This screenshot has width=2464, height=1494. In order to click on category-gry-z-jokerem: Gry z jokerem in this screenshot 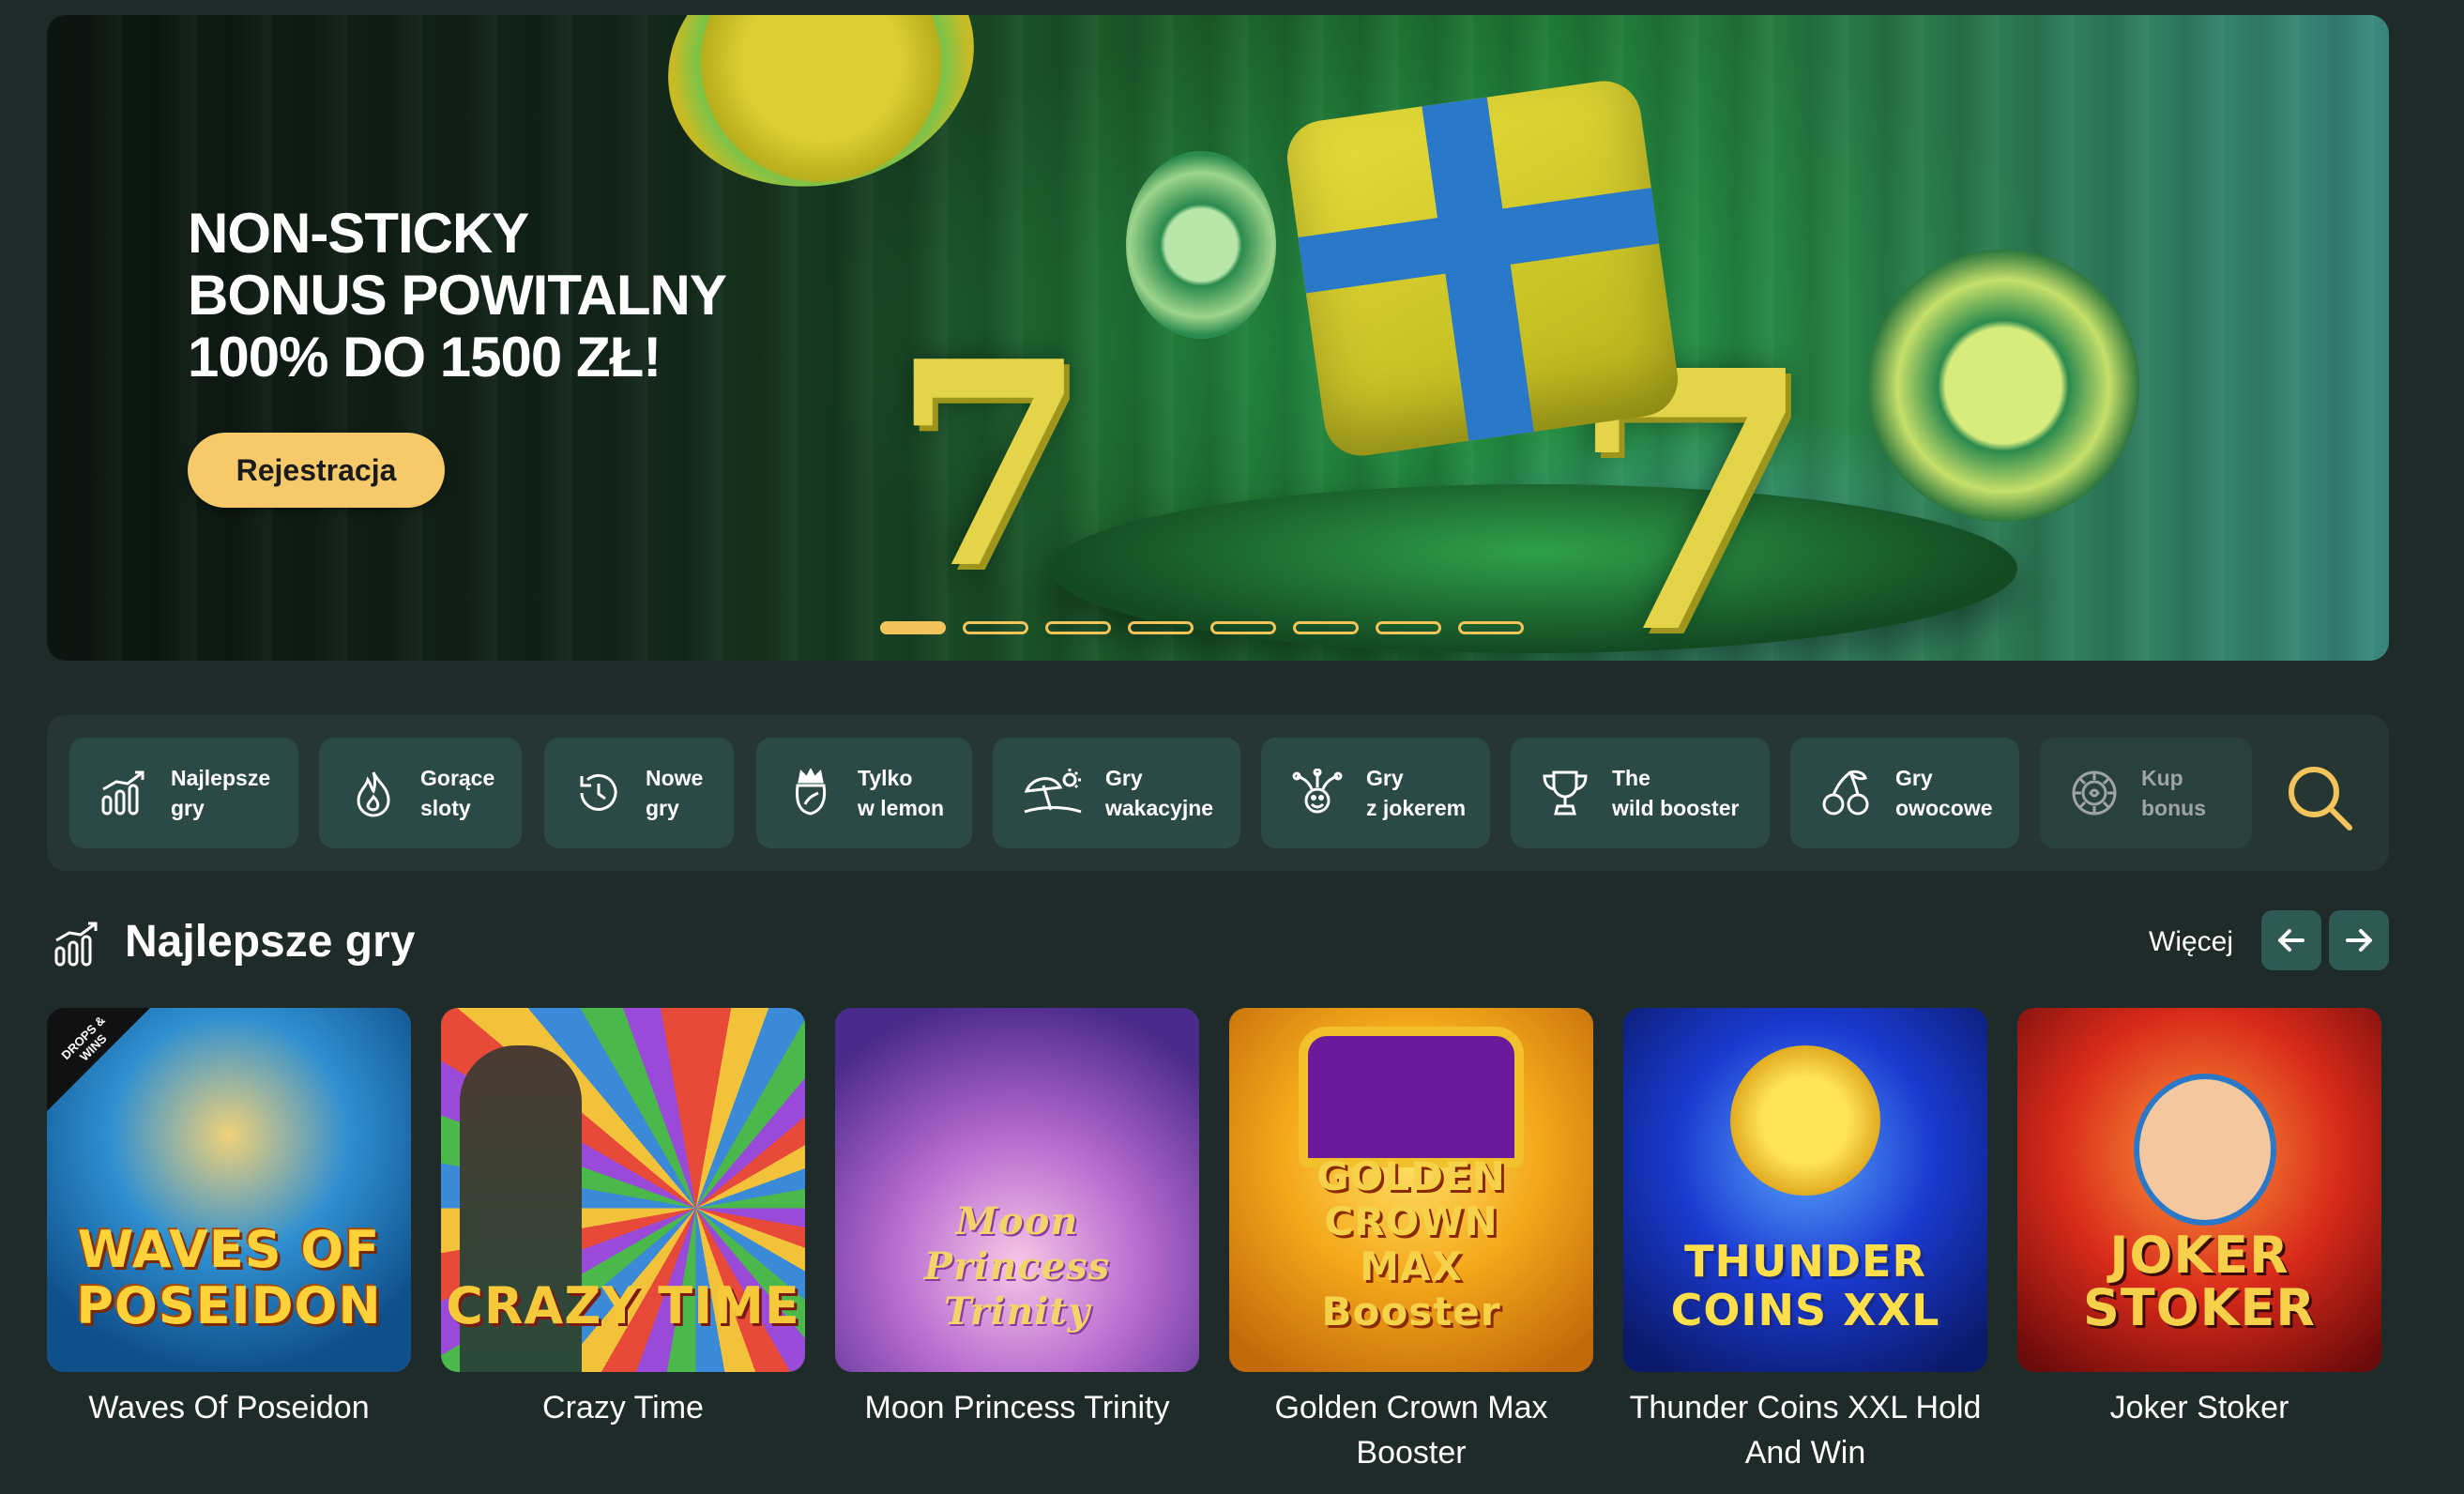, I will do `click(1376, 793)`.